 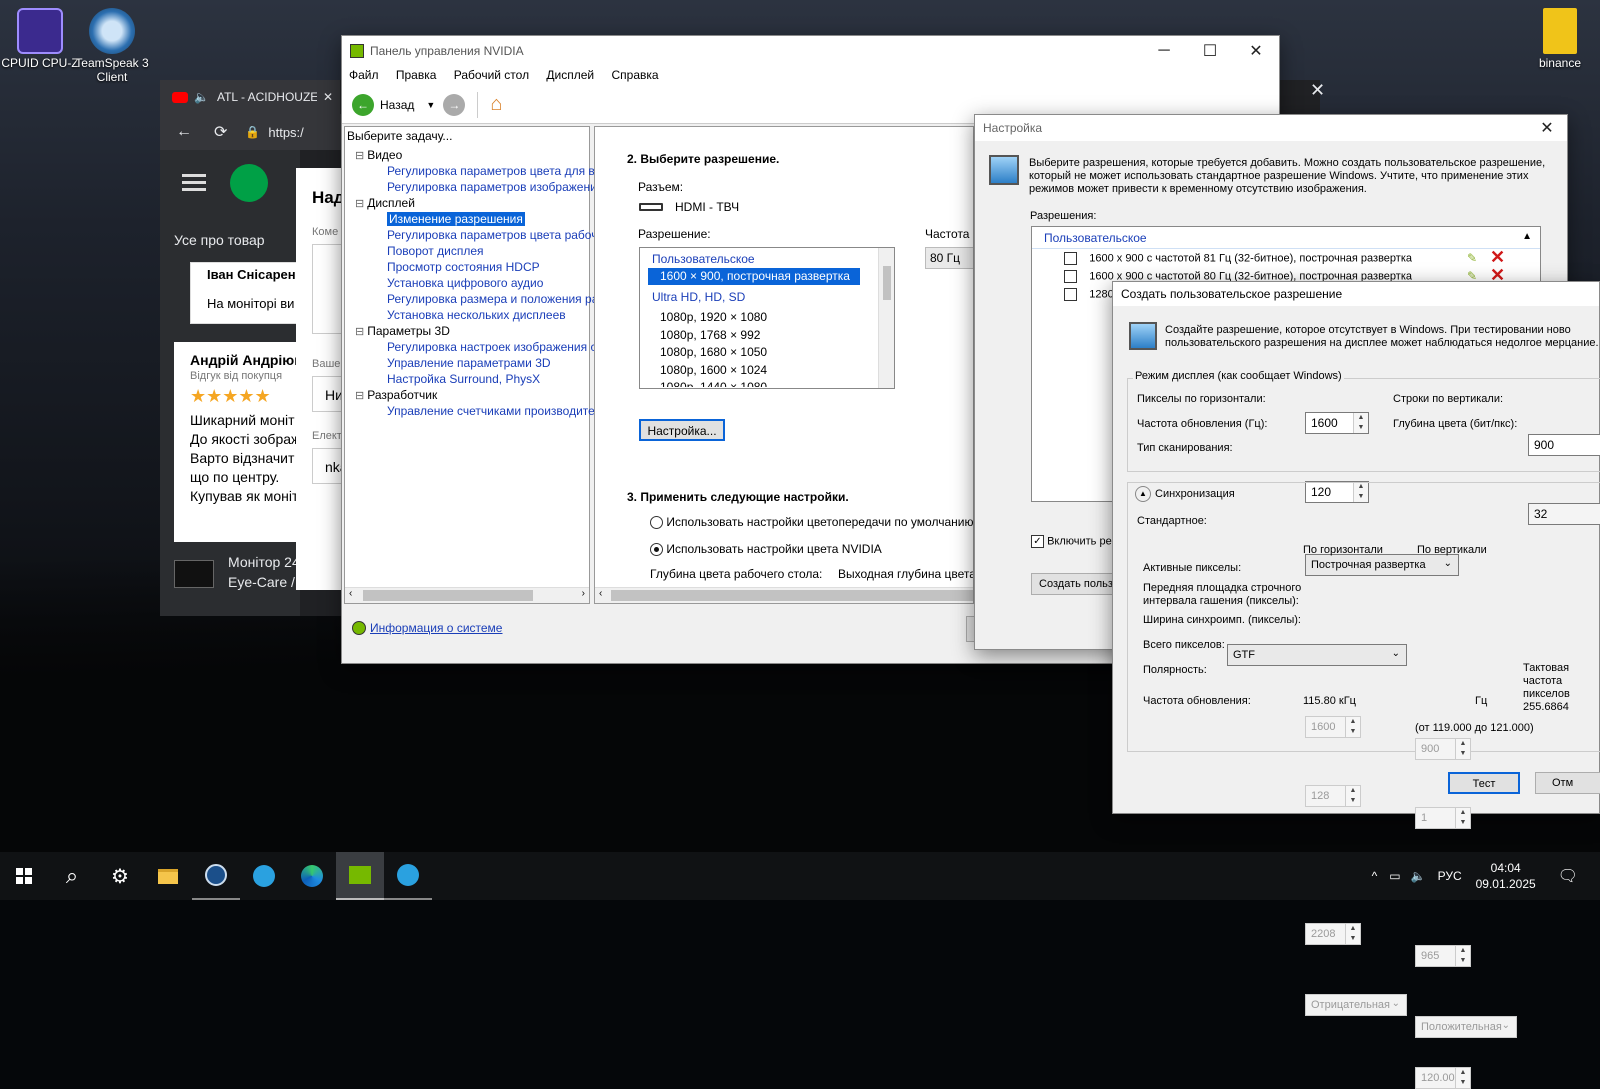 What do you see at coordinates (484, 347) in the screenshot?
I see `tree-item: Регулировка настроек изображения с пр` at bounding box center [484, 347].